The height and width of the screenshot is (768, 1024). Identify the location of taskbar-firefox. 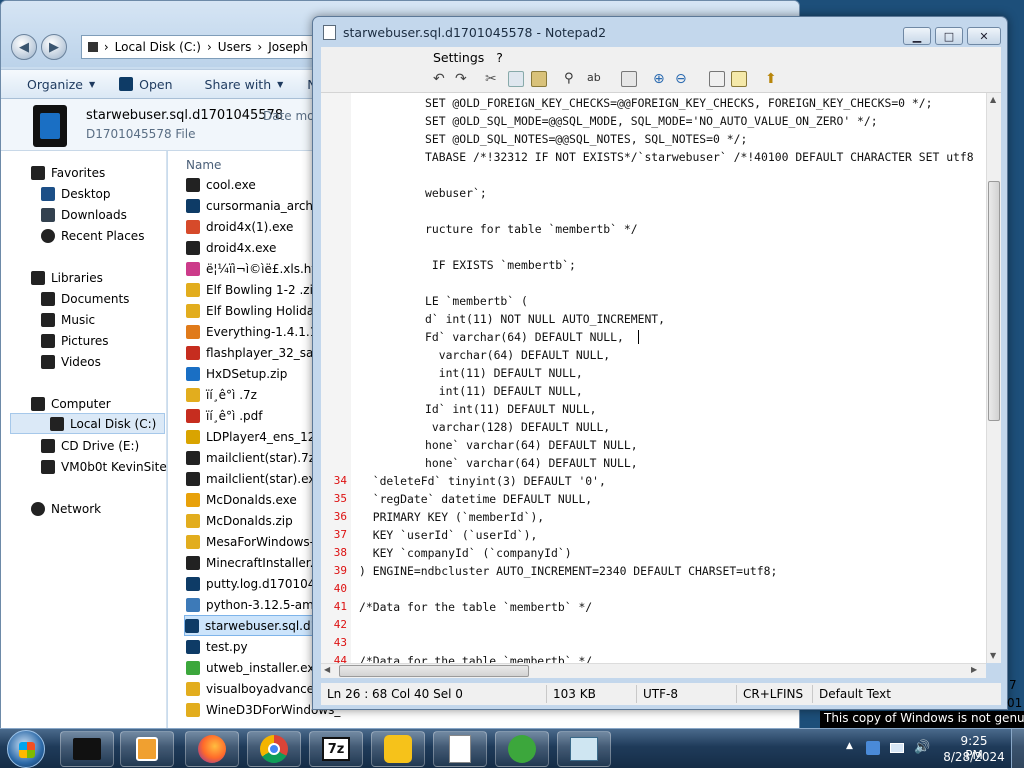
(212, 749).